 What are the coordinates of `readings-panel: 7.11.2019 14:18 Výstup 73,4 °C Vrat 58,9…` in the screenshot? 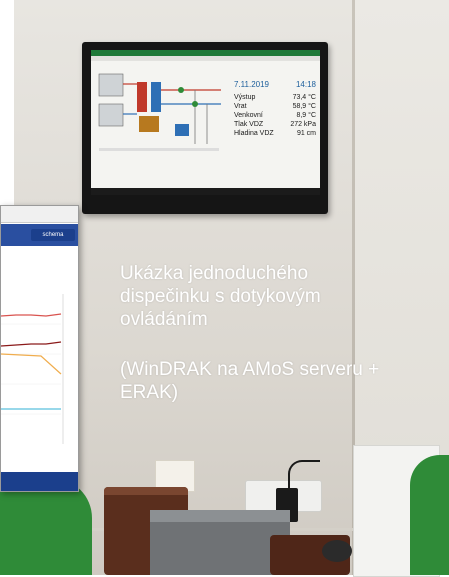 It's located at (275, 109).